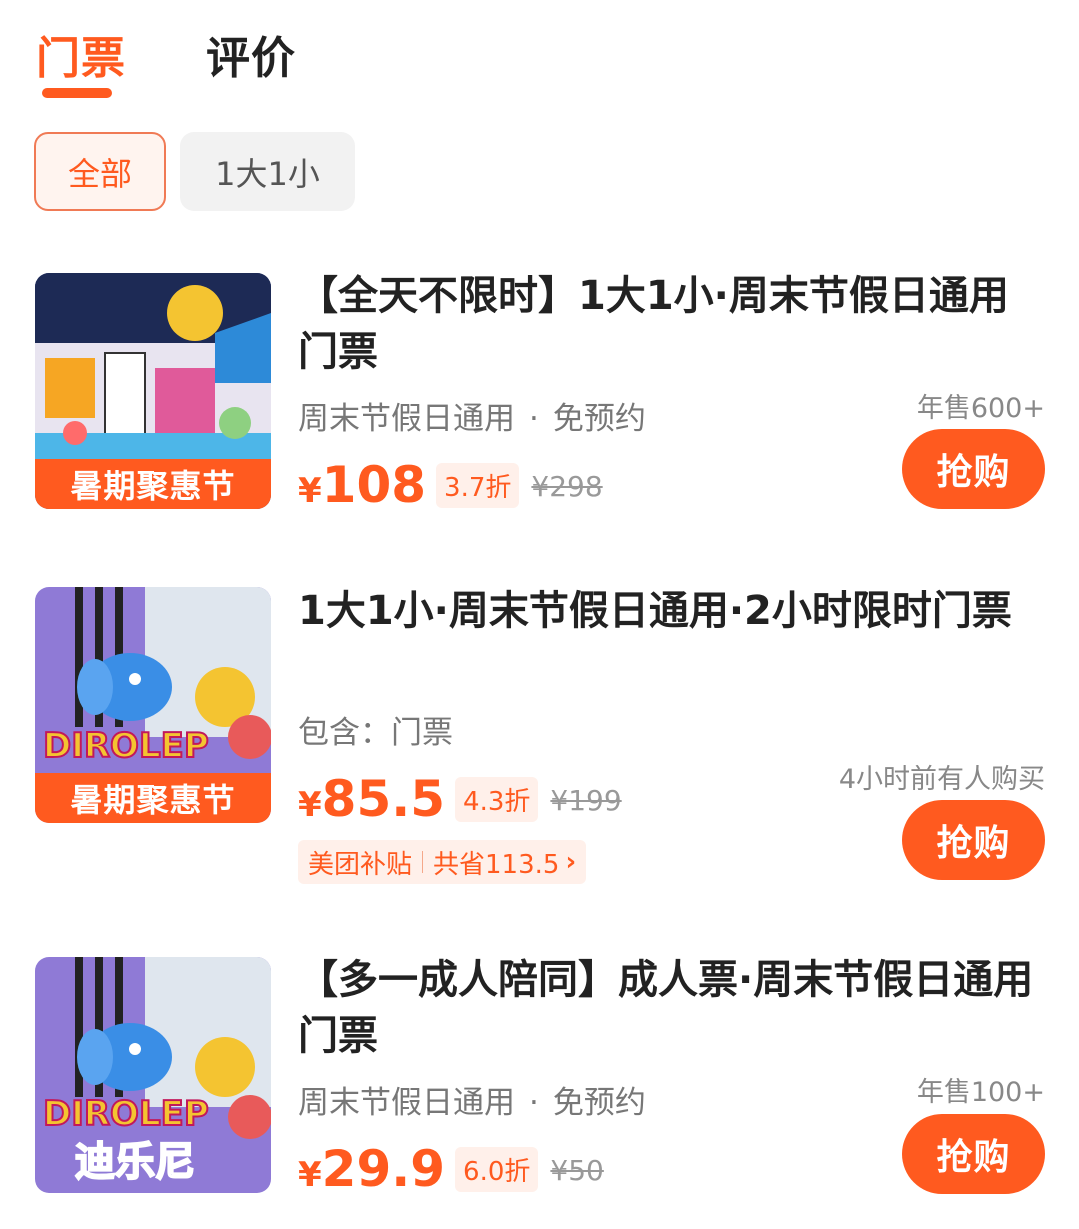 The image size is (1079, 1229). I want to click on tab-reviews: 评价, so click(251, 54).